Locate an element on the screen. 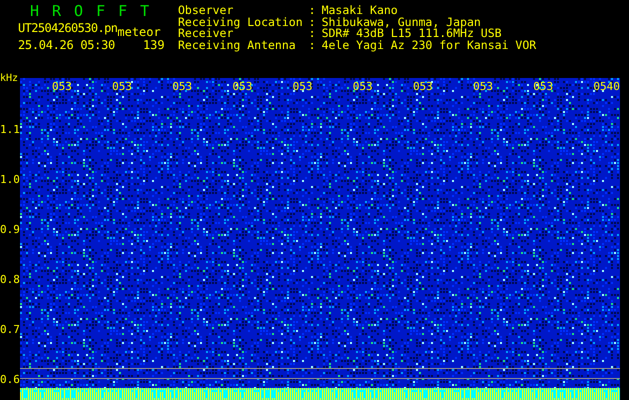  info-label: Receiving Location is located at coordinates (240, 22).